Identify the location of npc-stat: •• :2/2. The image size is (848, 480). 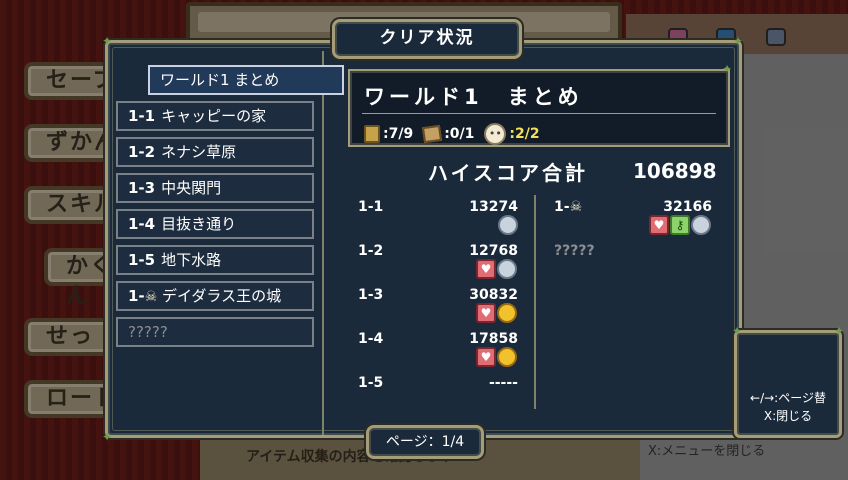
(512, 134).